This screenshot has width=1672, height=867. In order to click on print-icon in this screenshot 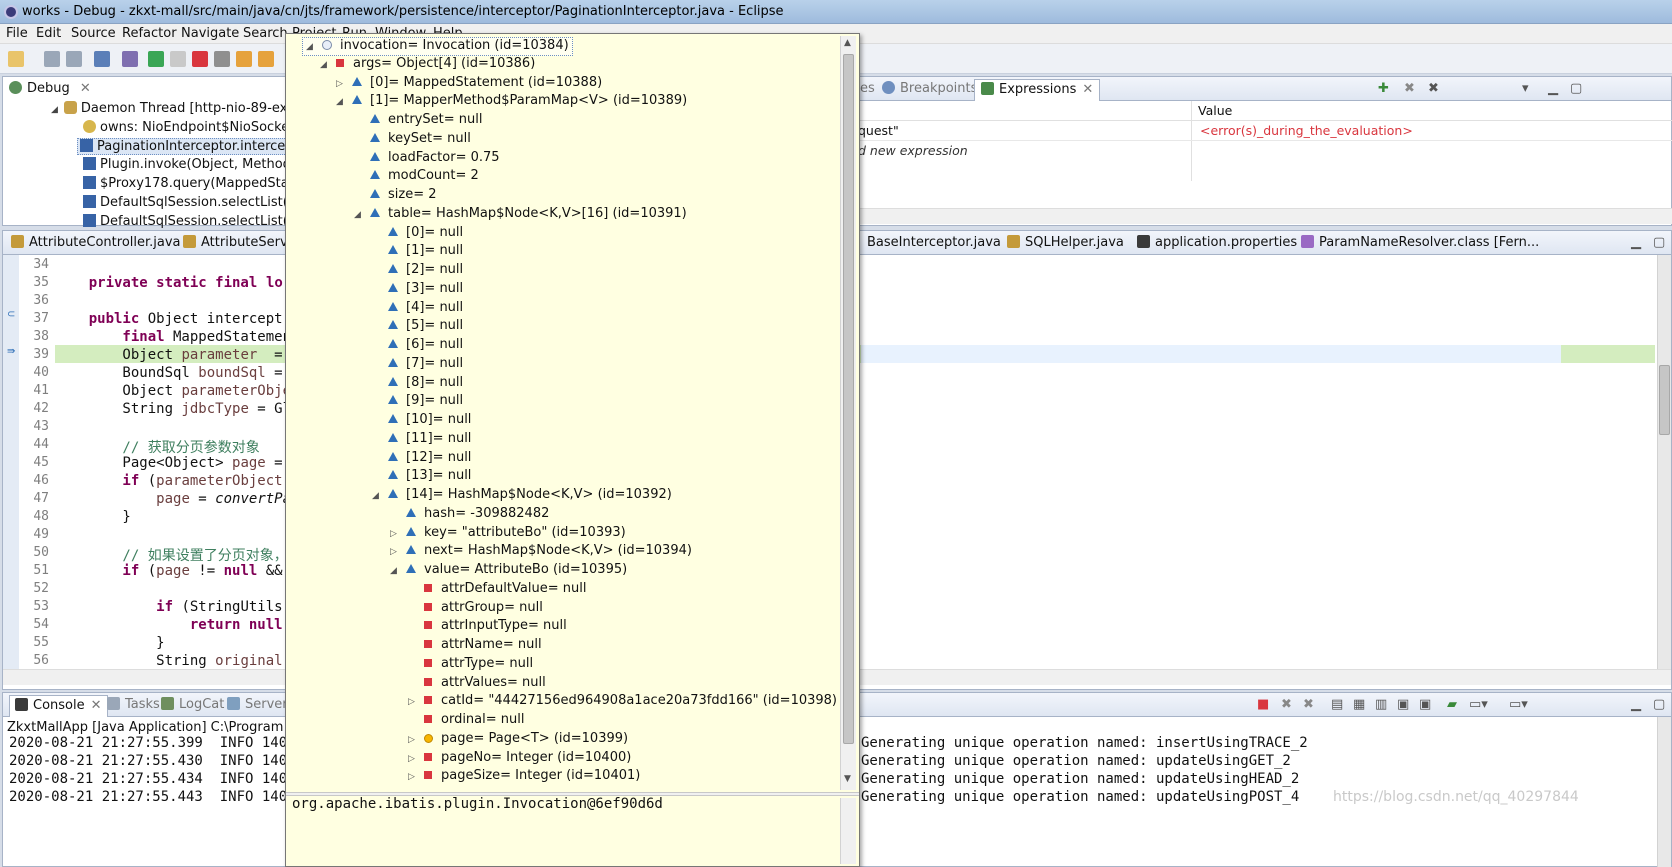, I will do `click(102, 59)`.